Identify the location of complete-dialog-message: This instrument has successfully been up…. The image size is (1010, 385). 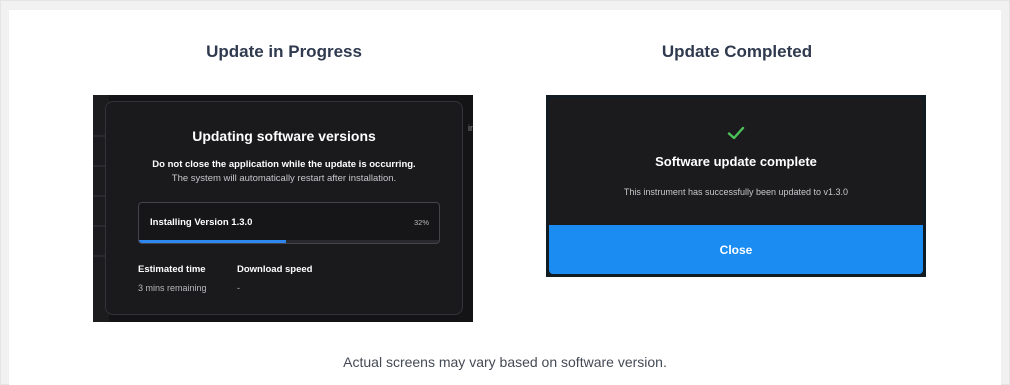
(736, 192).